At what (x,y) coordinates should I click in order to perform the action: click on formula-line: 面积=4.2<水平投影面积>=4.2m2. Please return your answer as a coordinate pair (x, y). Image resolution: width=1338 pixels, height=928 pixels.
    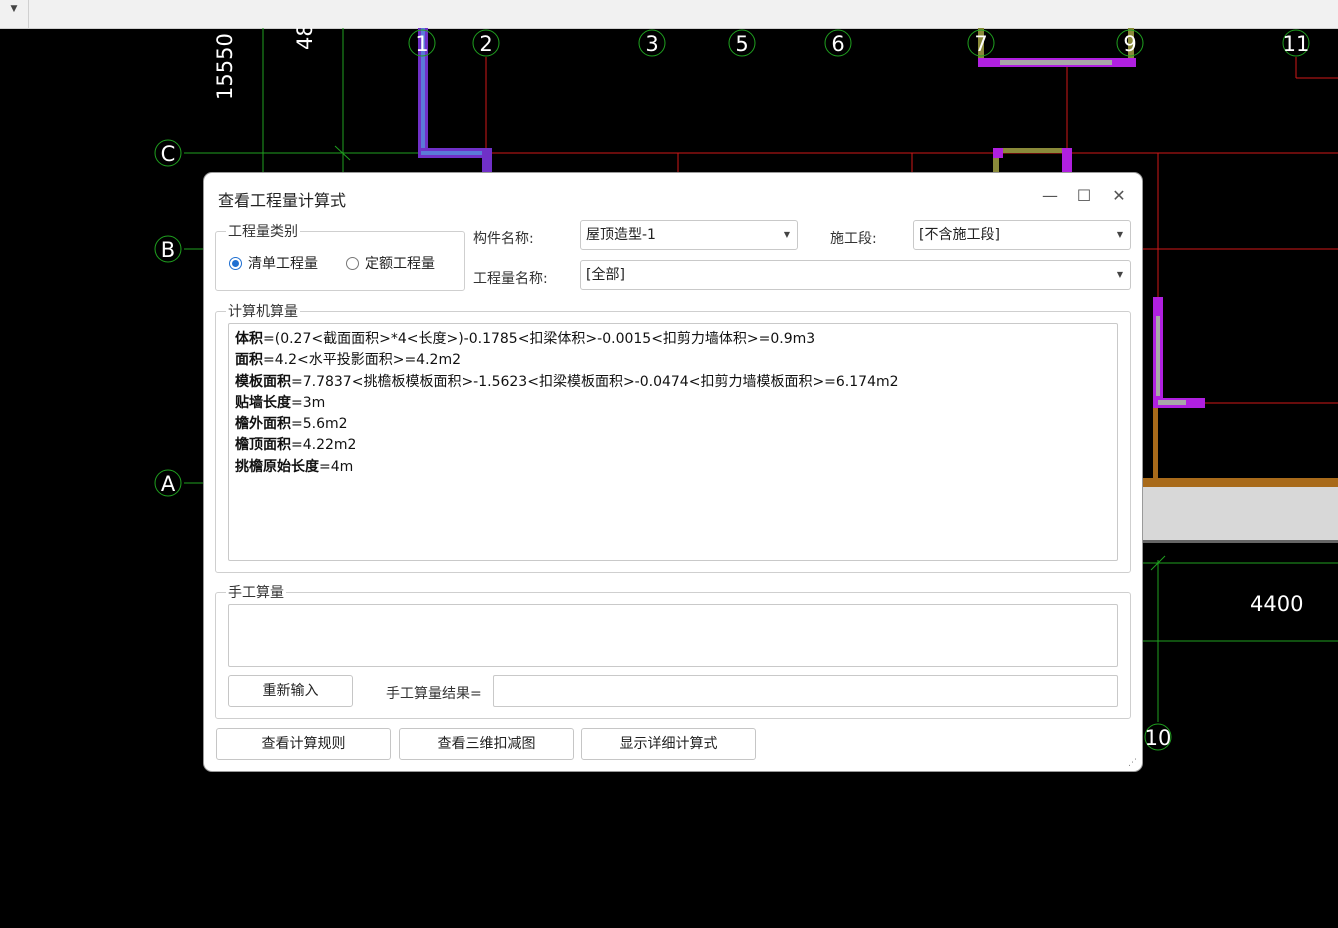
    Looking at the image, I should click on (348, 360).